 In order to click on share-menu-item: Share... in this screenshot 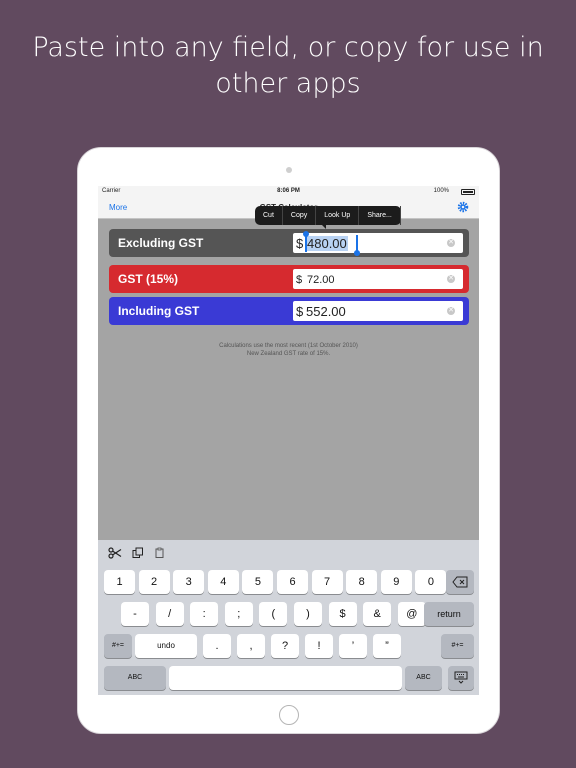, I will do `click(380, 215)`.